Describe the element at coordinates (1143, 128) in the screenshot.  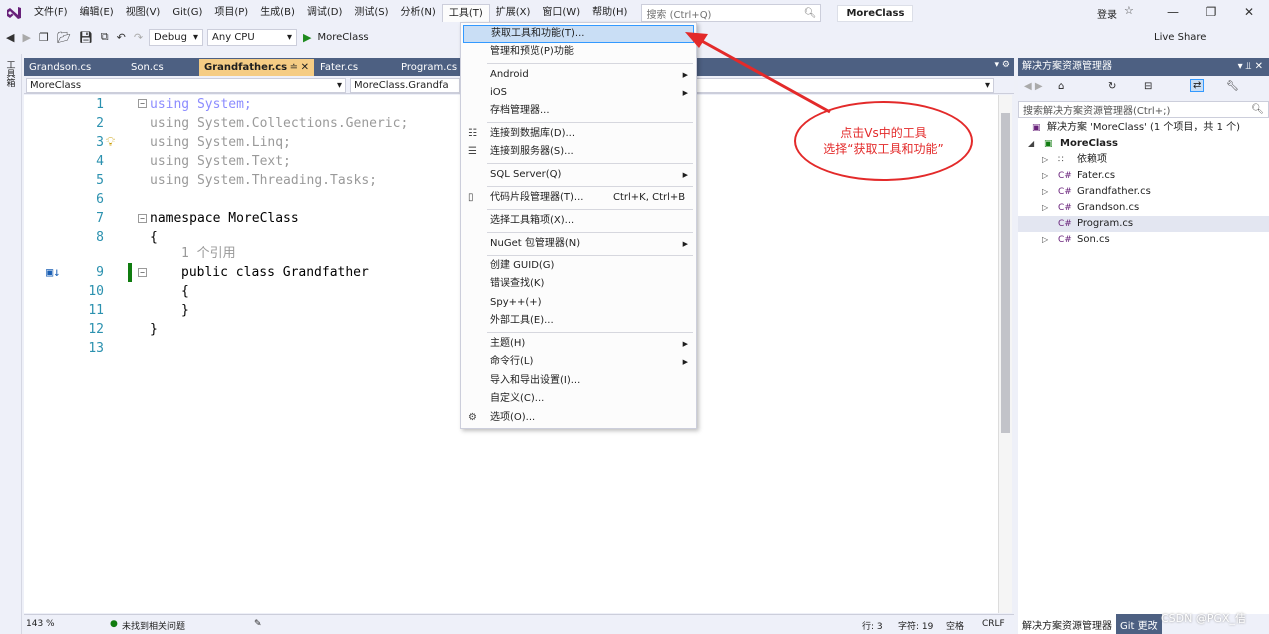
I see `tree-item-solution: ▣ 解决方案 'MoreClass' (1 个项目，共 1 个)` at that location.